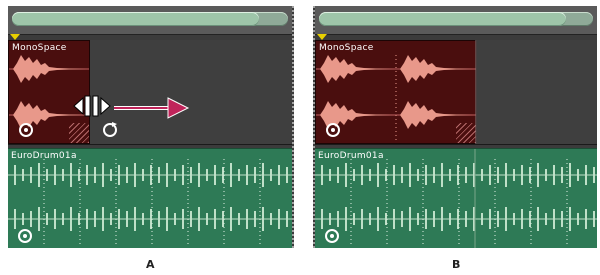 Image resolution: width=600 pixels, height=275 pixels. I want to click on drag-arrow-icon, so click(152, 108).